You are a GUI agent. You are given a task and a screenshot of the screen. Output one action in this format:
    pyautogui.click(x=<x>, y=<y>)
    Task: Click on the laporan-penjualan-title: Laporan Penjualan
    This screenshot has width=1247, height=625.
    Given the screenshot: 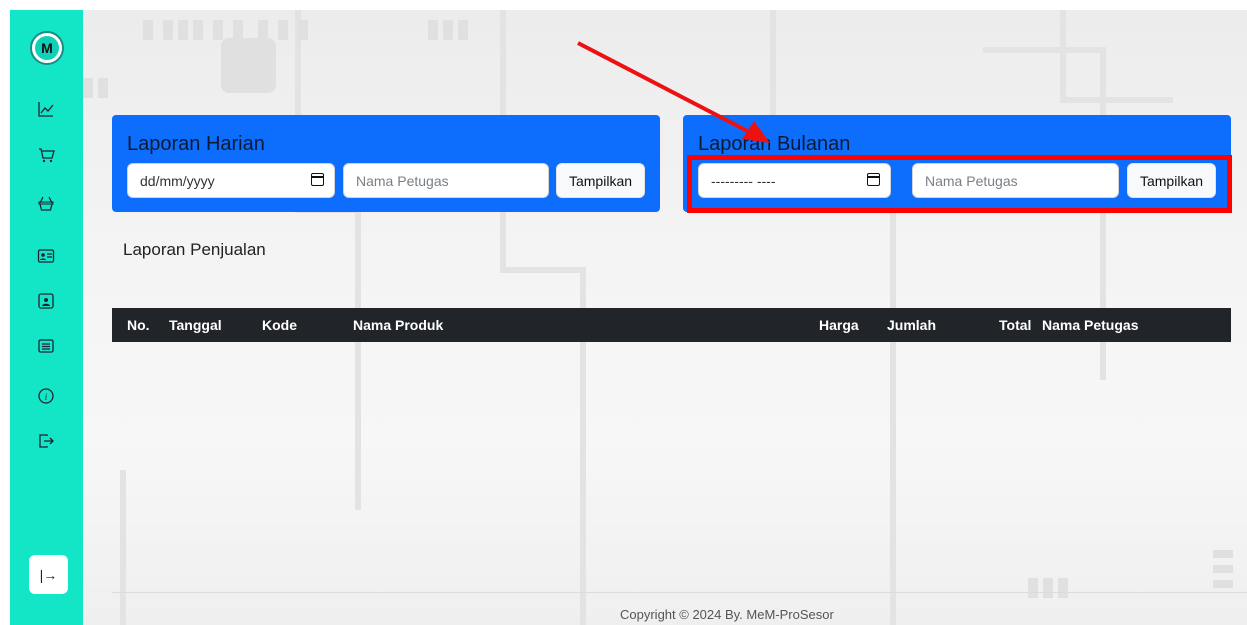 What is the action you would take?
    pyautogui.click(x=194, y=249)
    